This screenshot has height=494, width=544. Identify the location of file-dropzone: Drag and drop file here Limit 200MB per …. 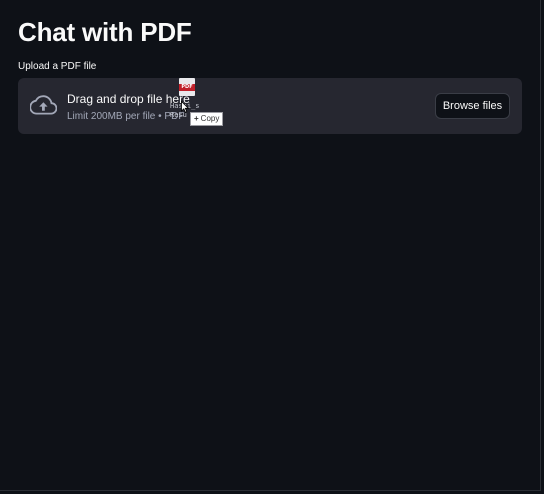
(270, 106).